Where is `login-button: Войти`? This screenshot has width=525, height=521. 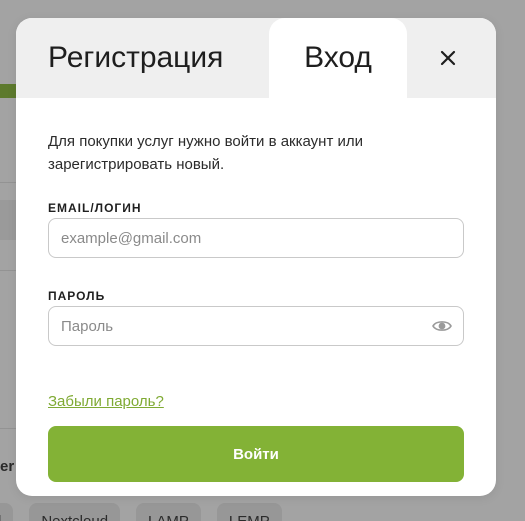
login-button: Войти is located at coordinates (256, 454).